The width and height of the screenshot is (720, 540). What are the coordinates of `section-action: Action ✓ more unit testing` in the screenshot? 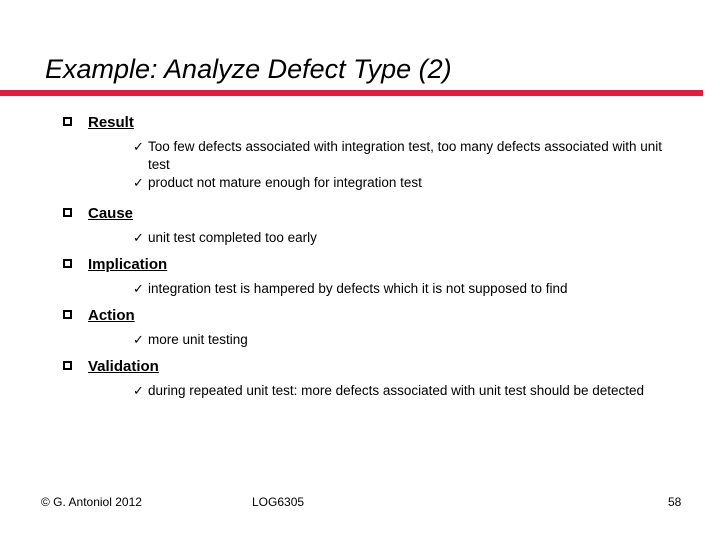 It's located at (360, 327).